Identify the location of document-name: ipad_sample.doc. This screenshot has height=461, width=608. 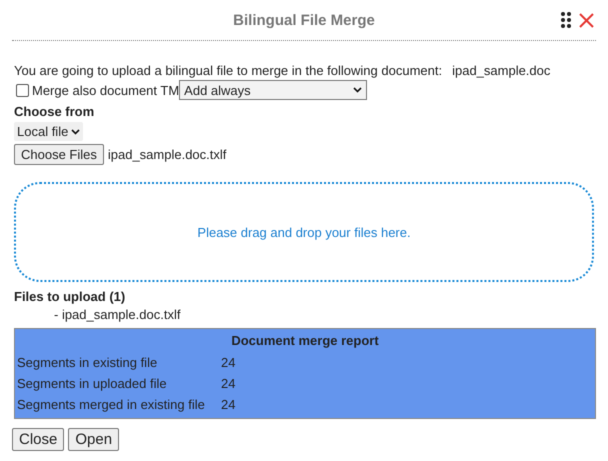
(501, 70).